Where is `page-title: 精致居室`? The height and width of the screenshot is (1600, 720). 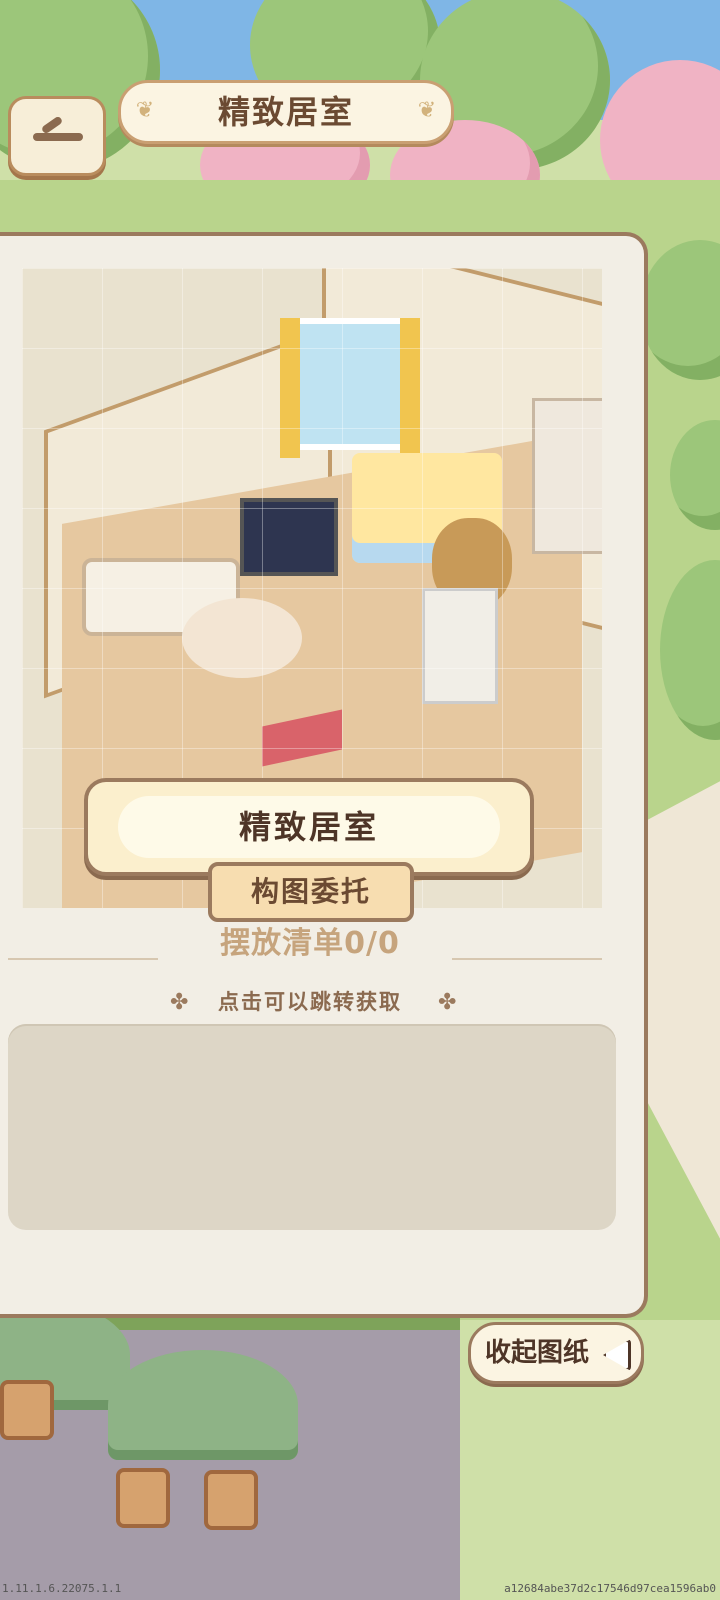
page-title: 精致居室 is located at coordinates (285, 112).